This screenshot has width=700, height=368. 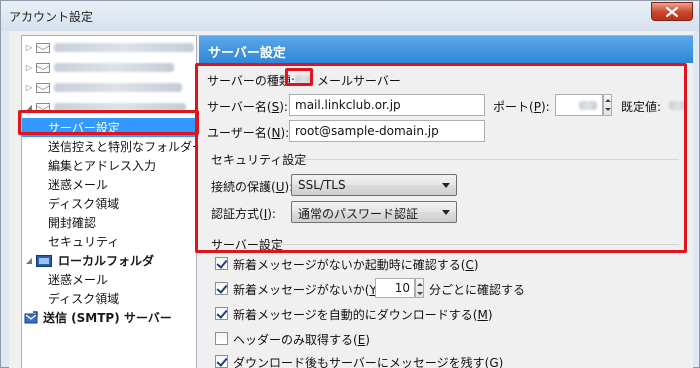 What do you see at coordinates (102, 166) in the screenshot?
I see `sidebar-item-label: 編集とアドレス入力` at bounding box center [102, 166].